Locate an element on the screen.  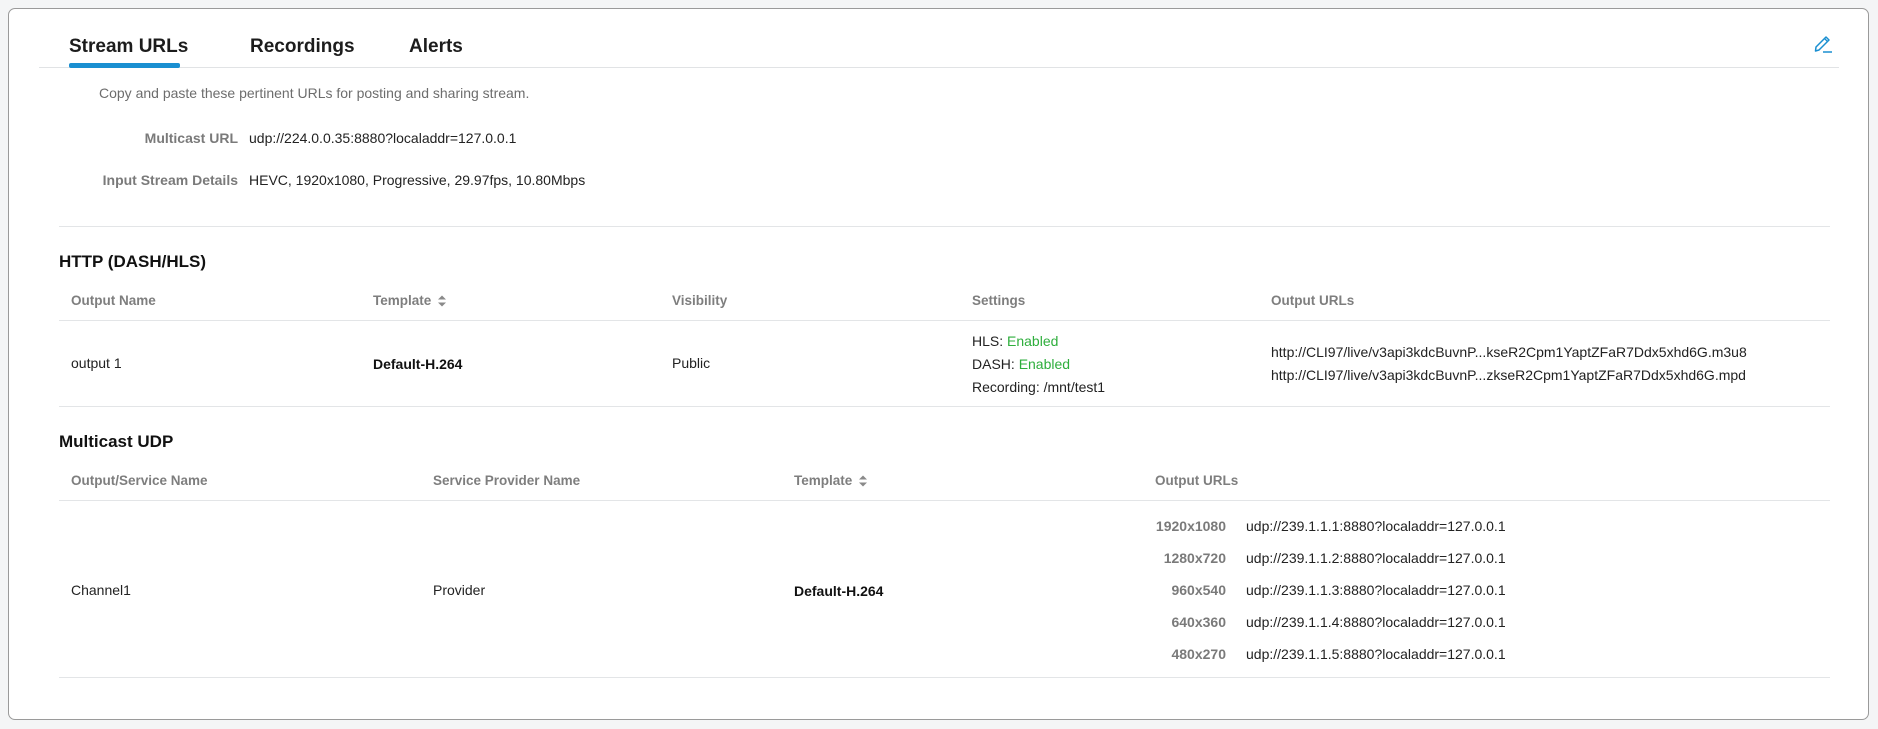
tab-bar: Stream URLs Recordings Alerts is located at coordinates (939, 38).